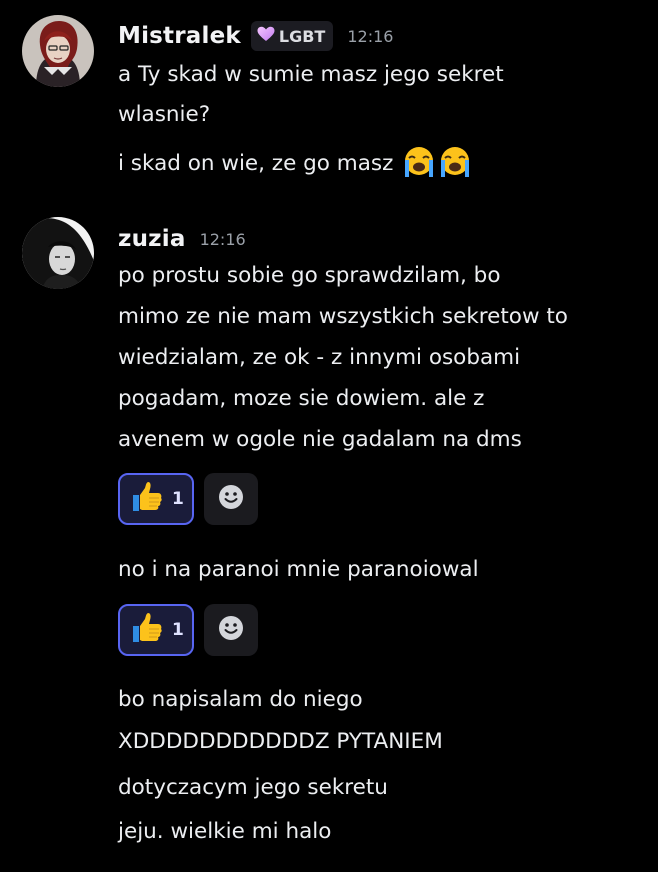 The width and height of the screenshot is (658, 872). What do you see at coordinates (301, 398) in the screenshot?
I see `message-line: pogadam, moze sie dowiem. ale z` at bounding box center [301, 398].